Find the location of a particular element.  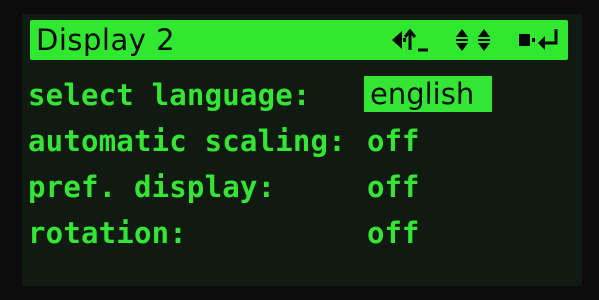

menu-label: automatic scaling: is located at coordinates (187, 141).